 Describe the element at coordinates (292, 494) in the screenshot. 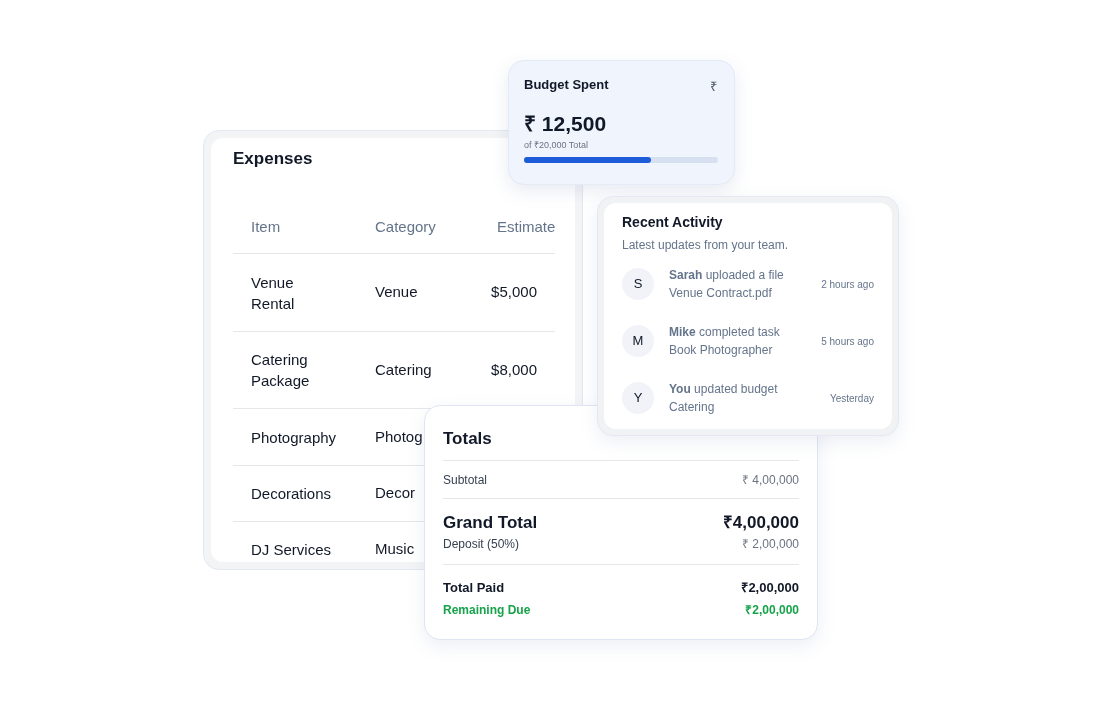

I see `table-cell-text: Decorations` at that location.